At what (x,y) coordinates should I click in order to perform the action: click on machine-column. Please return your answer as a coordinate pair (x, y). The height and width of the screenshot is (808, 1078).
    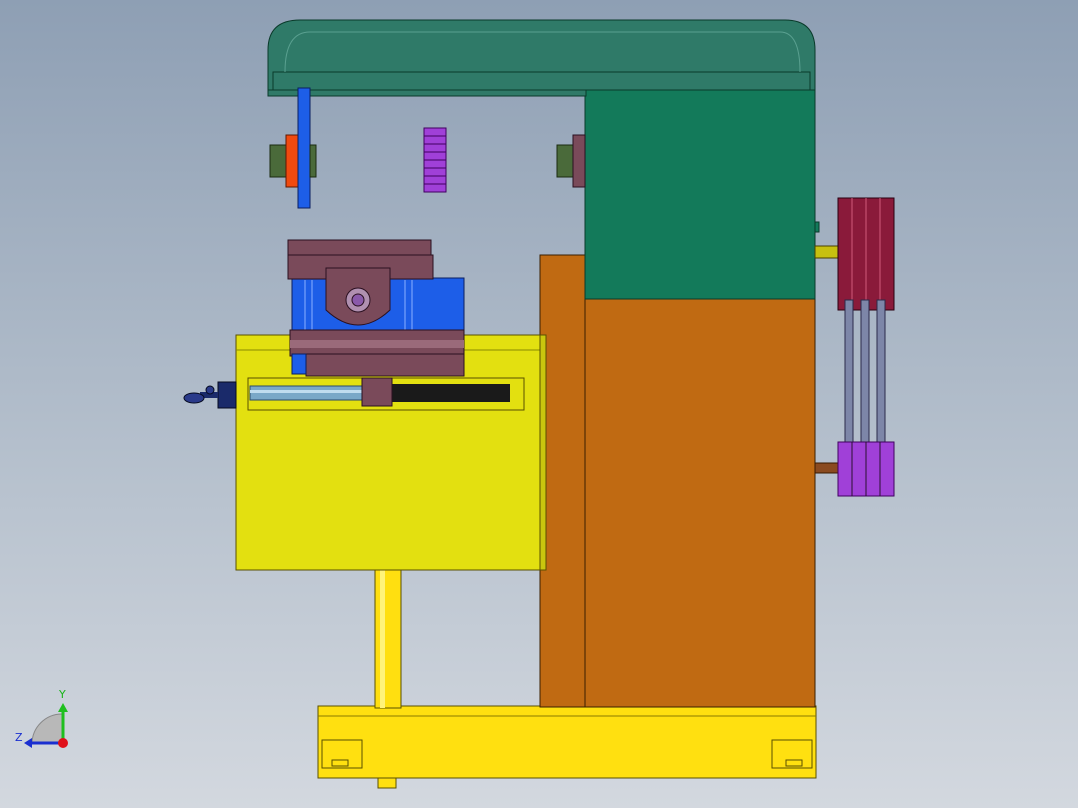
    Looking at the image, I should click on (677, 481).